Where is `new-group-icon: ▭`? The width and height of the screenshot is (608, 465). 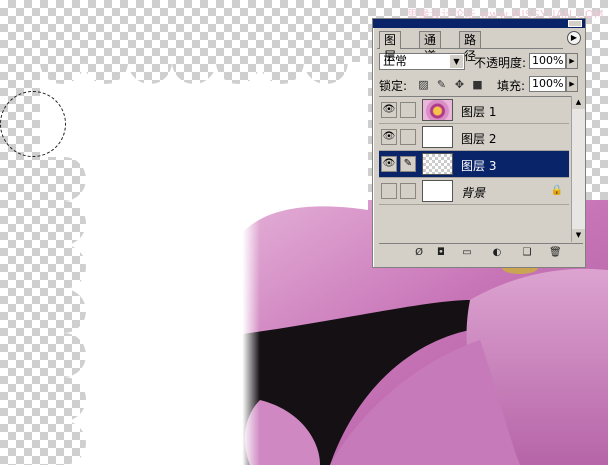
new-group-icon: ▭ is located at coordinates (467, 253).